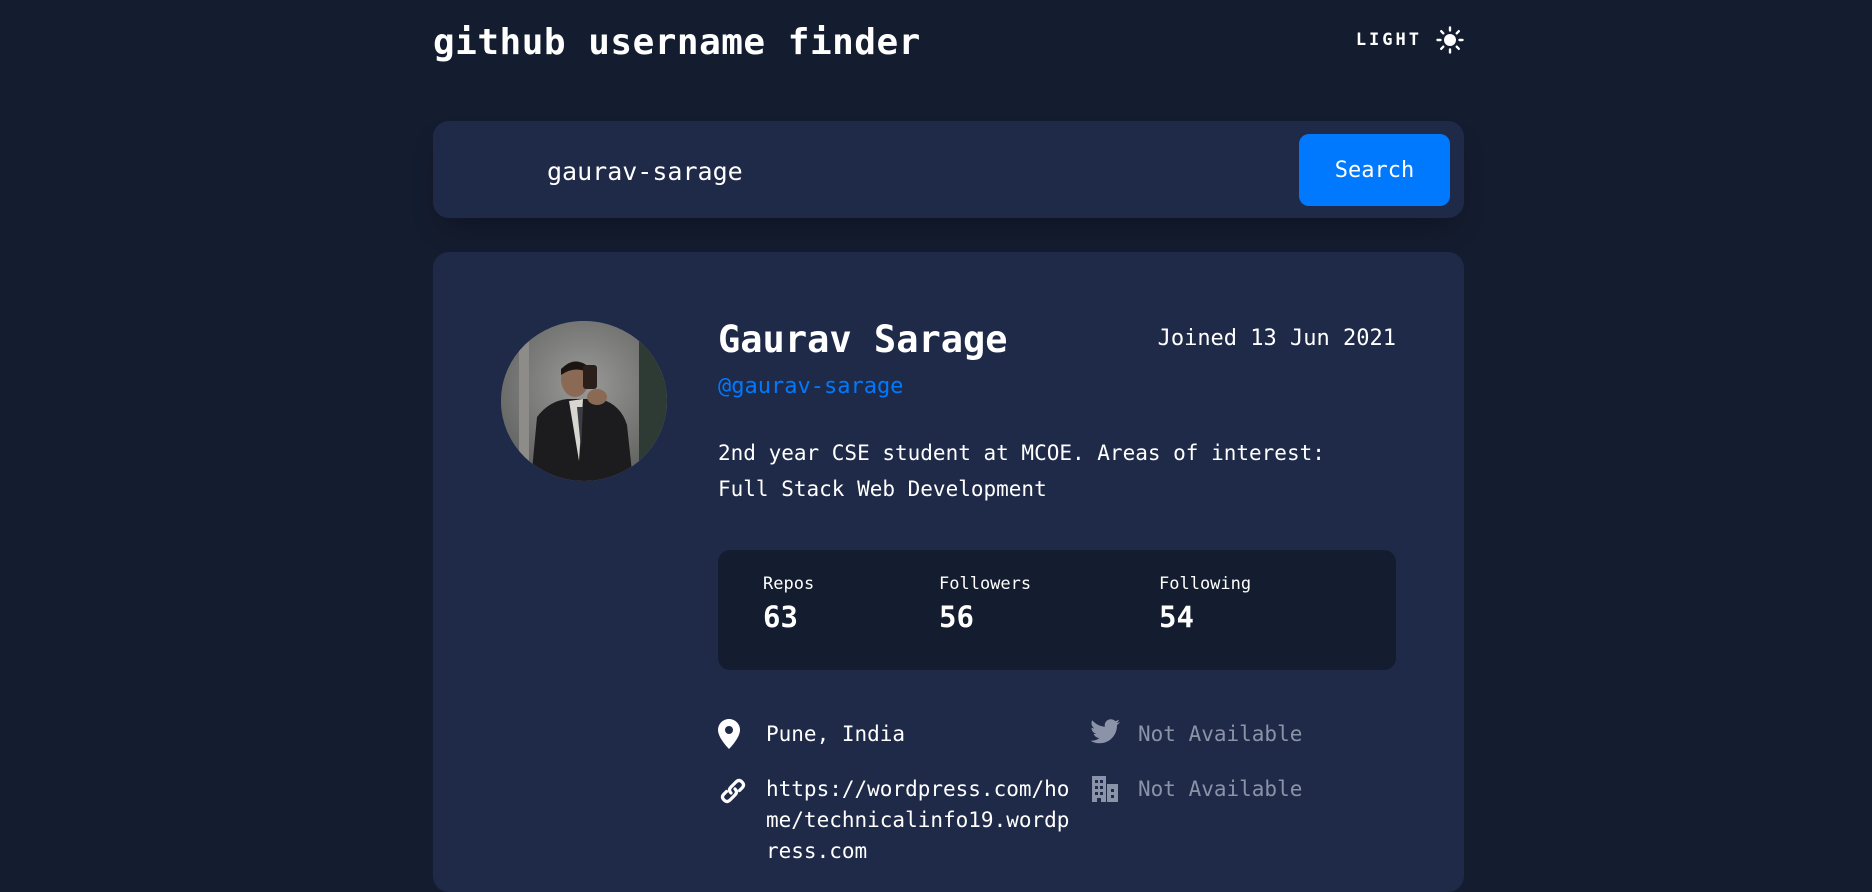 The width and height of the screenshot is (1872, 892). What do you see at coordinates (1205, 604) in the screenshot?
I see `stat-following: Following 54` at bounding box center [1205, 604].